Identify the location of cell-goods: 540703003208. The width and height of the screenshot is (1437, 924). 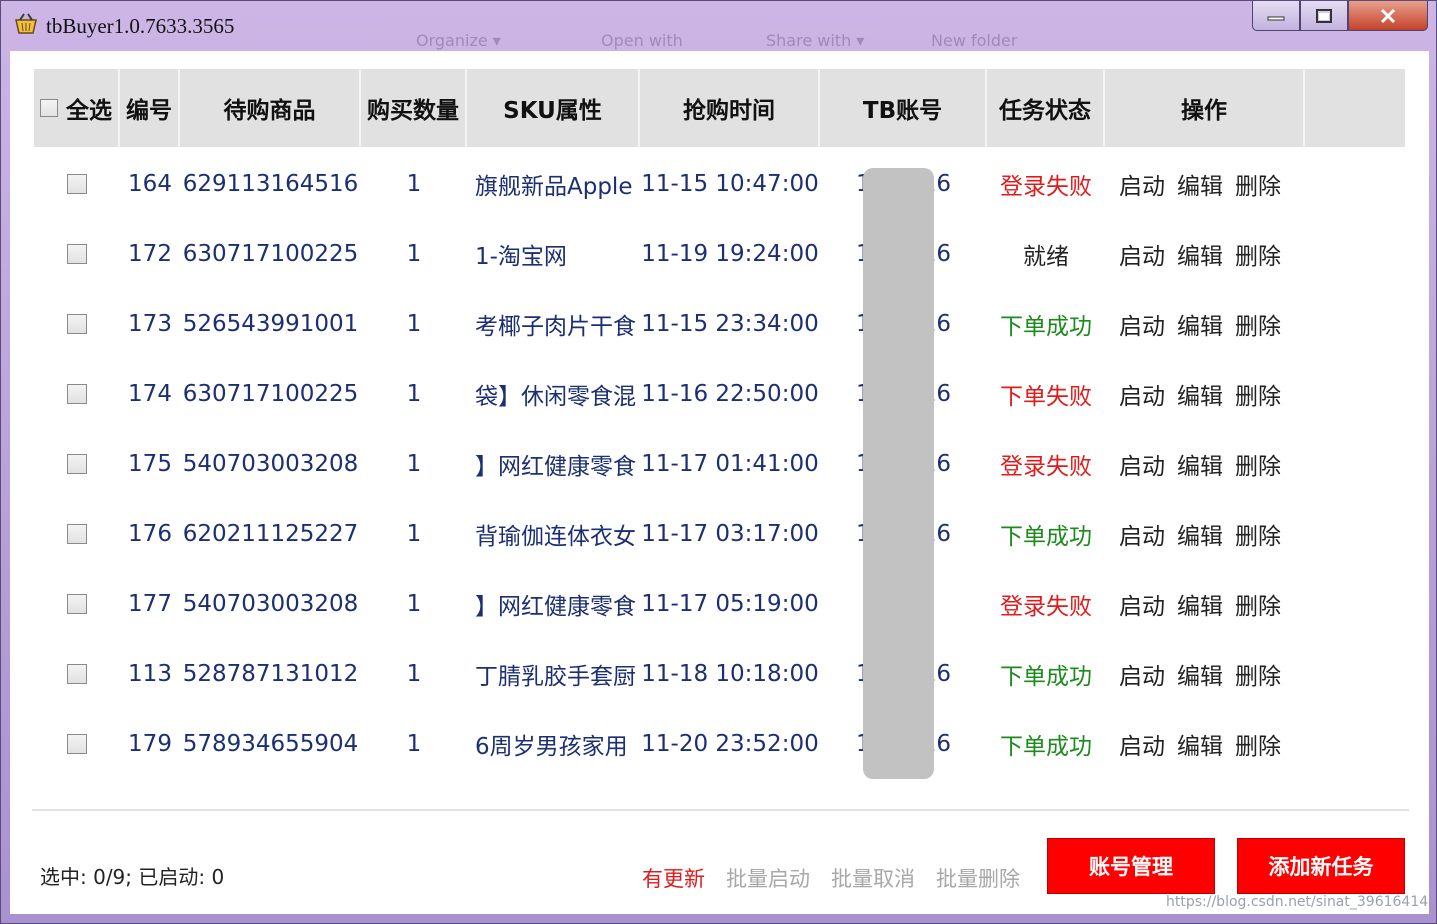
(270, 464).